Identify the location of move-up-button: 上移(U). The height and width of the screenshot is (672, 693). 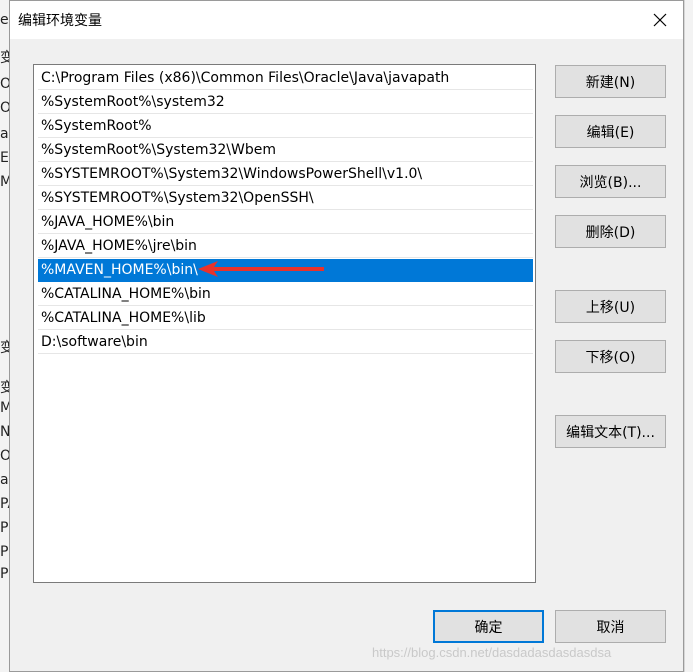
(610, 306).